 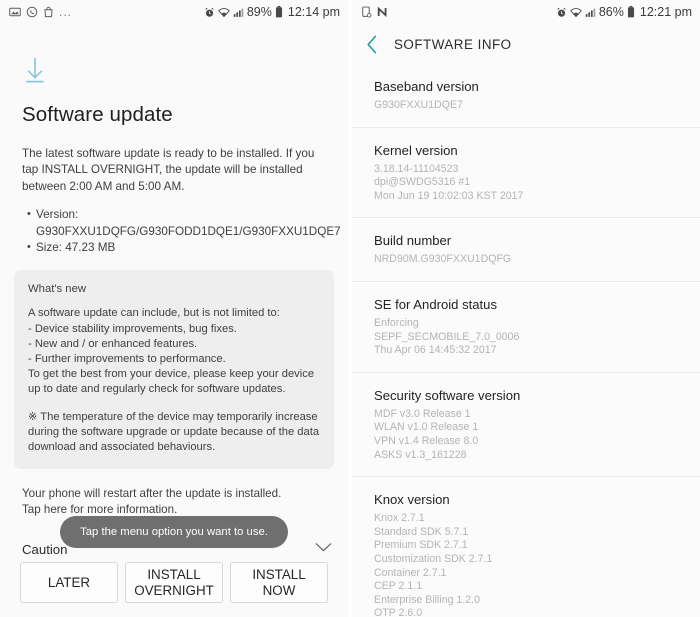 I want to click on battery-percent-label: 89%, so click(x=259, y=12).